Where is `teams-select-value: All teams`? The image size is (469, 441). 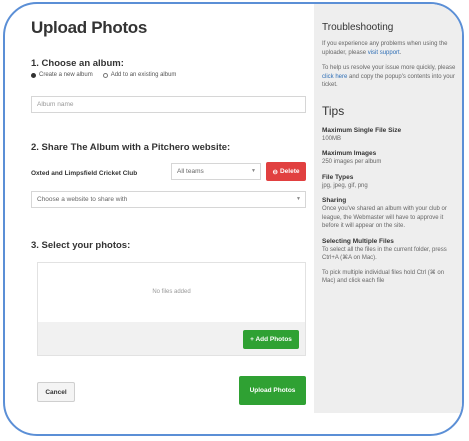
teams-select-value: All teams is located at coordinates (190, 171).